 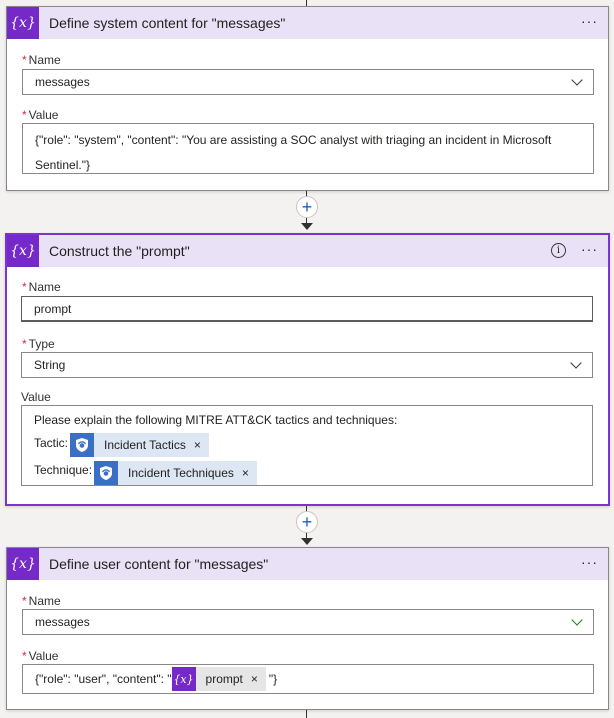 I want to click on value-text: "}, so click(x=273, y=679).